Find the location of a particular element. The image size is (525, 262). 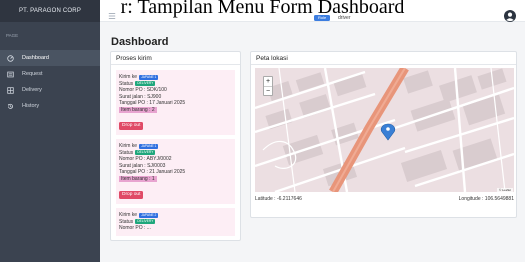

sidebar-item-label: Dashboard is located at coordinates (35, 58).